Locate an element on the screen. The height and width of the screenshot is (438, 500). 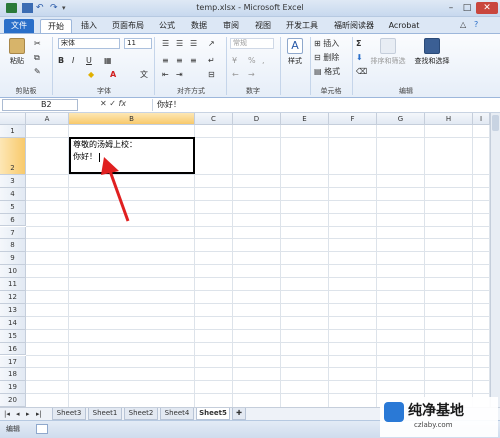
tab-insert: 插入 is located at coordinates (89, 26).